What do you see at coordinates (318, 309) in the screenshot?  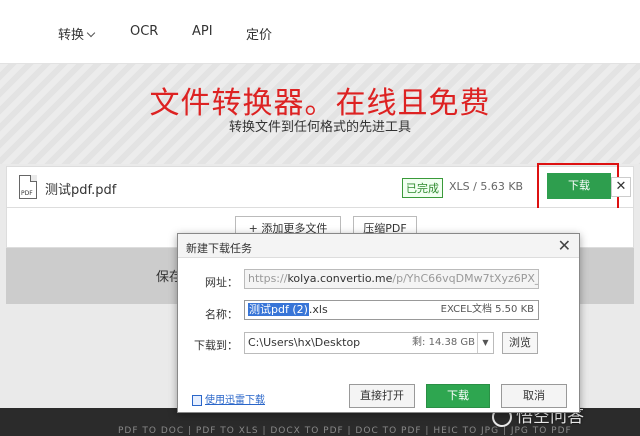 I see `filename-ext: .xls` at bounding box center [318, 309].